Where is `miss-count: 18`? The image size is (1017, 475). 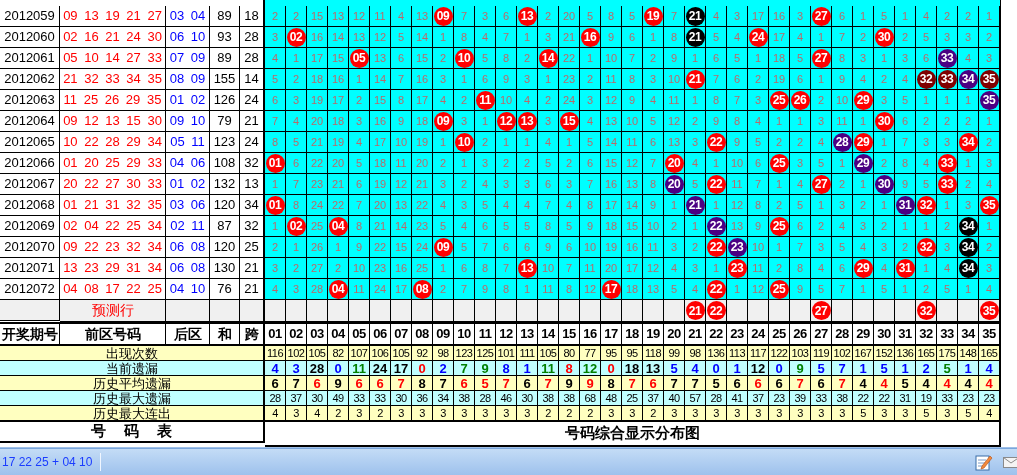 miss-count: 18 is located at coordinates (380, 163).